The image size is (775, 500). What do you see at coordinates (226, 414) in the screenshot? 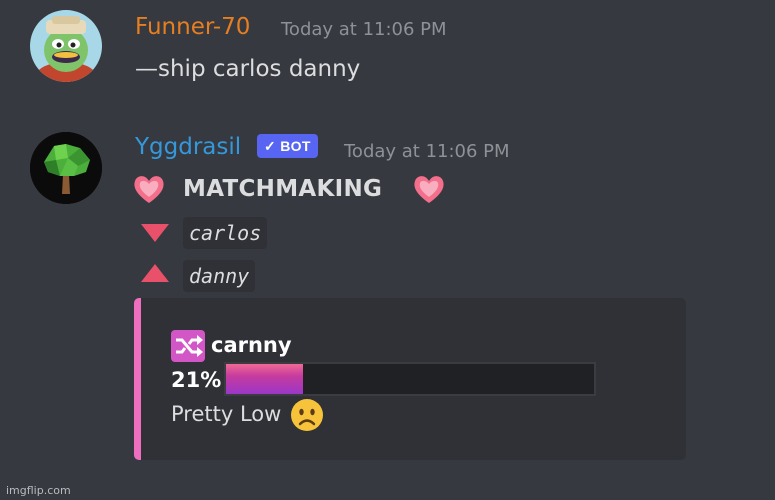
I see `rating-text: Pretty Low` at bounding box center [226, 414].